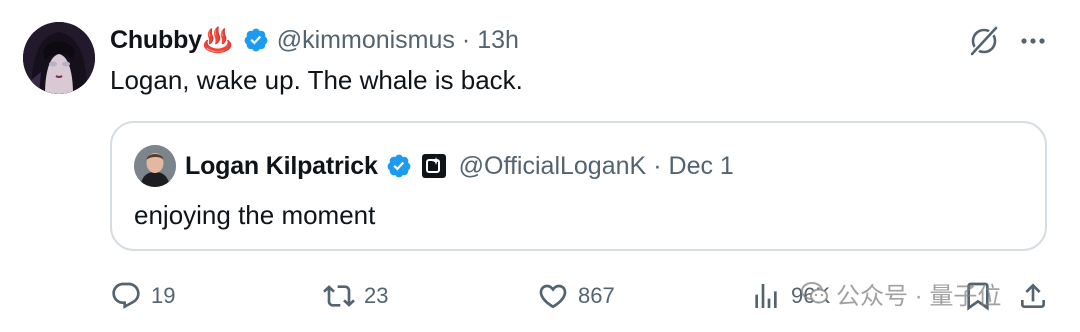 The height and width of the screenshot is (332, 1080). What do you see at coordinates (255, 215) in the screenshot?
I see `quoted-tweet-text: enjoying the moment` at bounding box center [255, 215].